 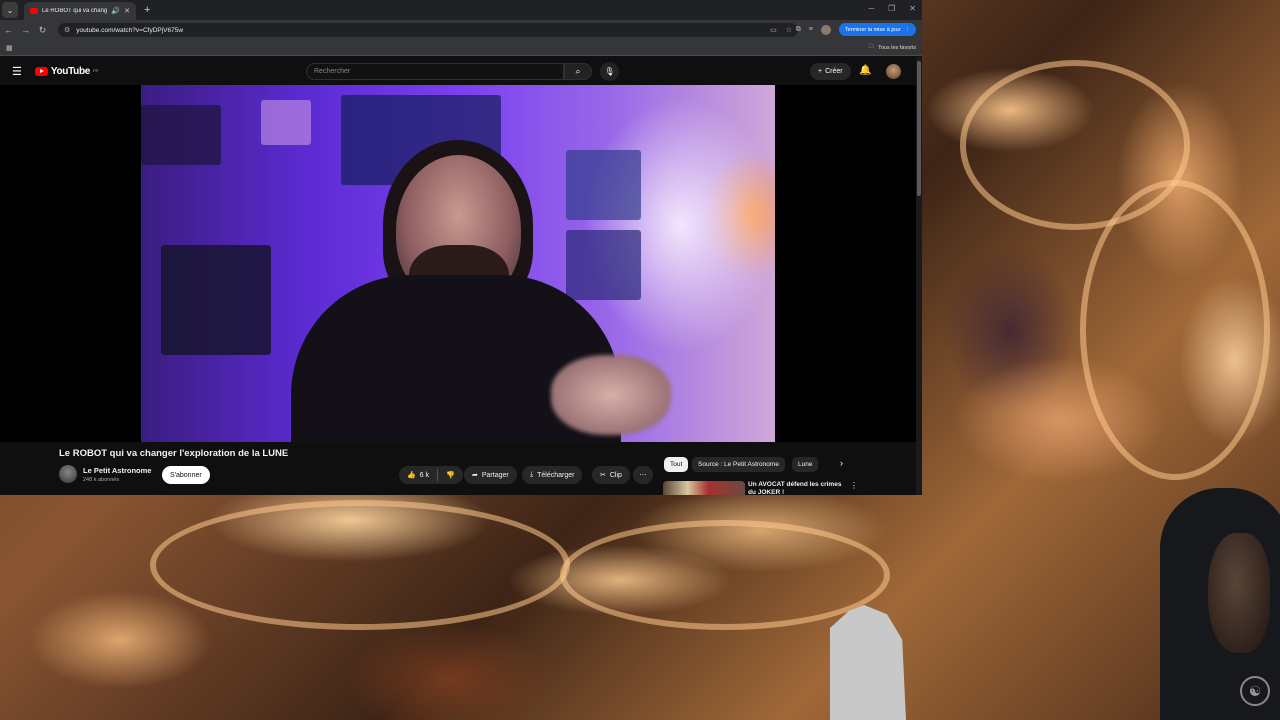 What do you see at coordinates (101, 480) in the screenshot?
I see `subscriber-count: 248 k abonnés` at bounding box center [101, 480].